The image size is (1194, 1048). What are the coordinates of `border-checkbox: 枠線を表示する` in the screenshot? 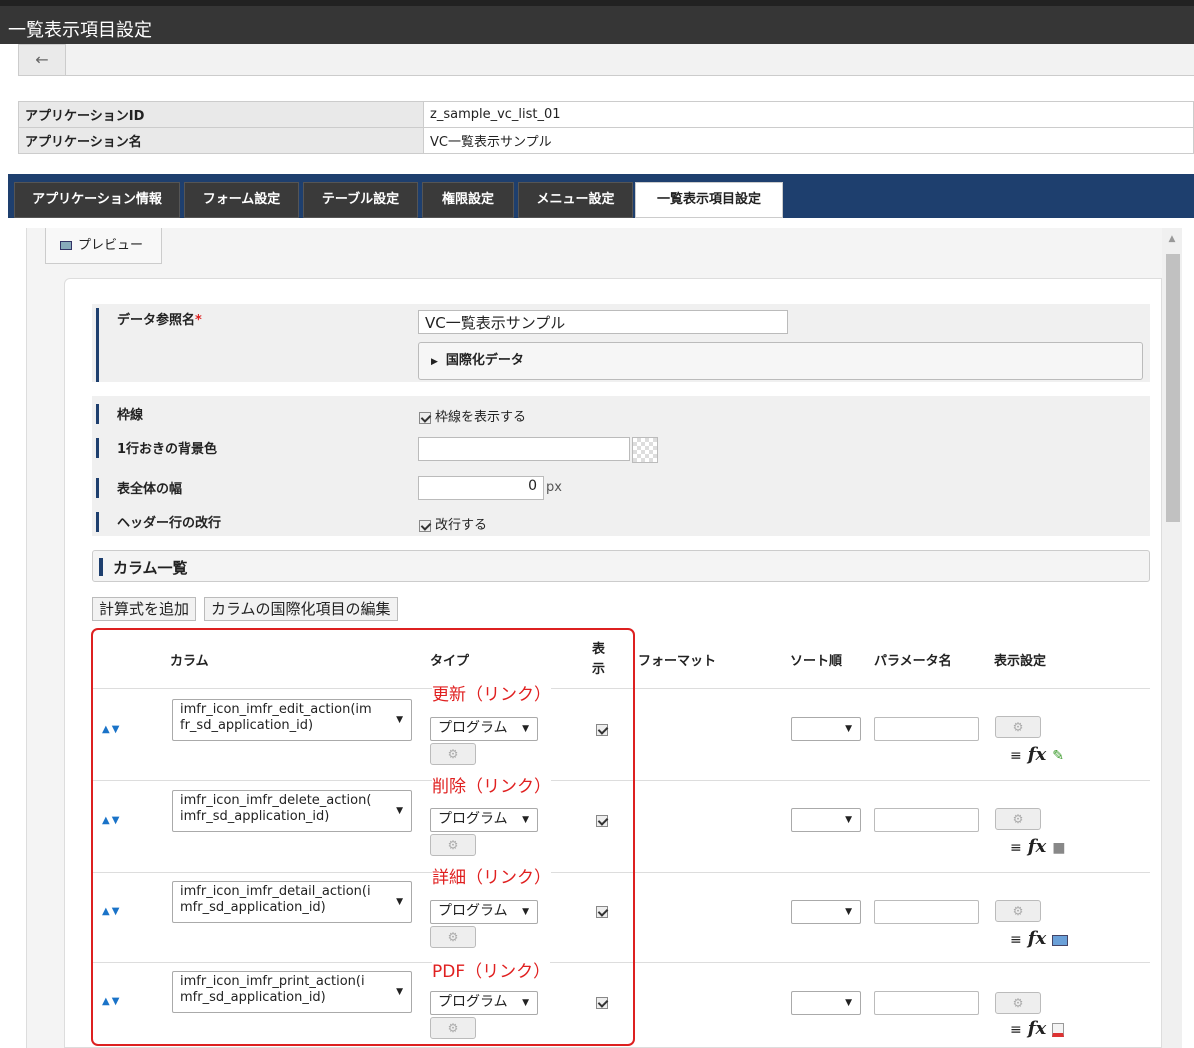 It's located at (472, 415).